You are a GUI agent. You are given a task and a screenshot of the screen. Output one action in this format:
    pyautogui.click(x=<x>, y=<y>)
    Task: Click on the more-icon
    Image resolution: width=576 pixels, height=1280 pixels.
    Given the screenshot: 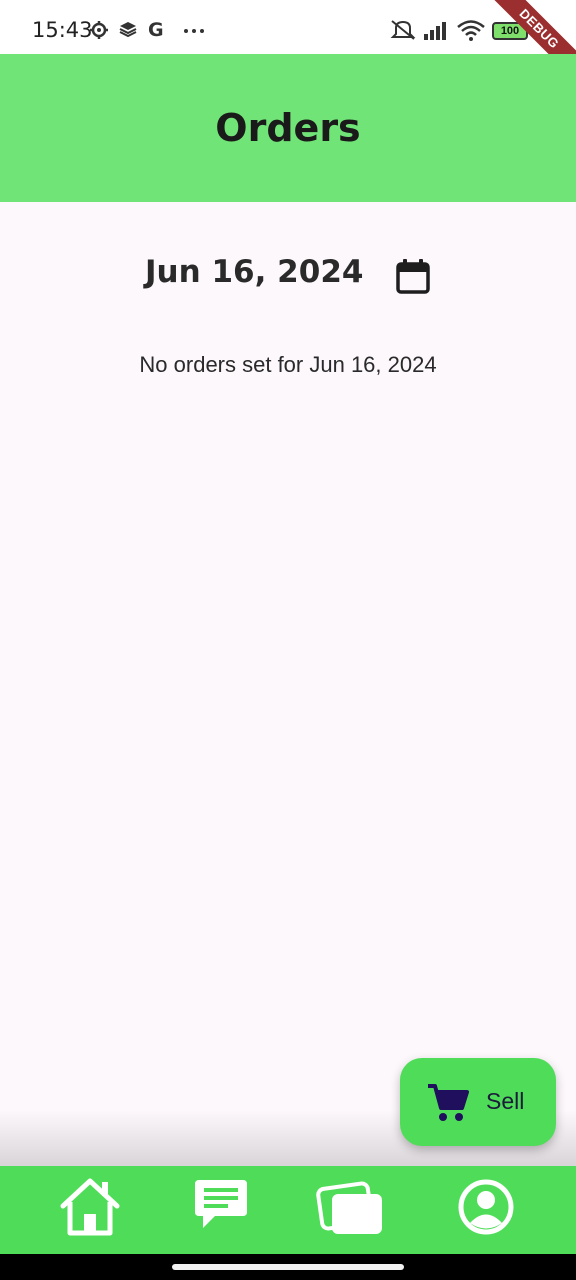 What is the action you would take?
    pyautogui.click(x=194, y=31)
    